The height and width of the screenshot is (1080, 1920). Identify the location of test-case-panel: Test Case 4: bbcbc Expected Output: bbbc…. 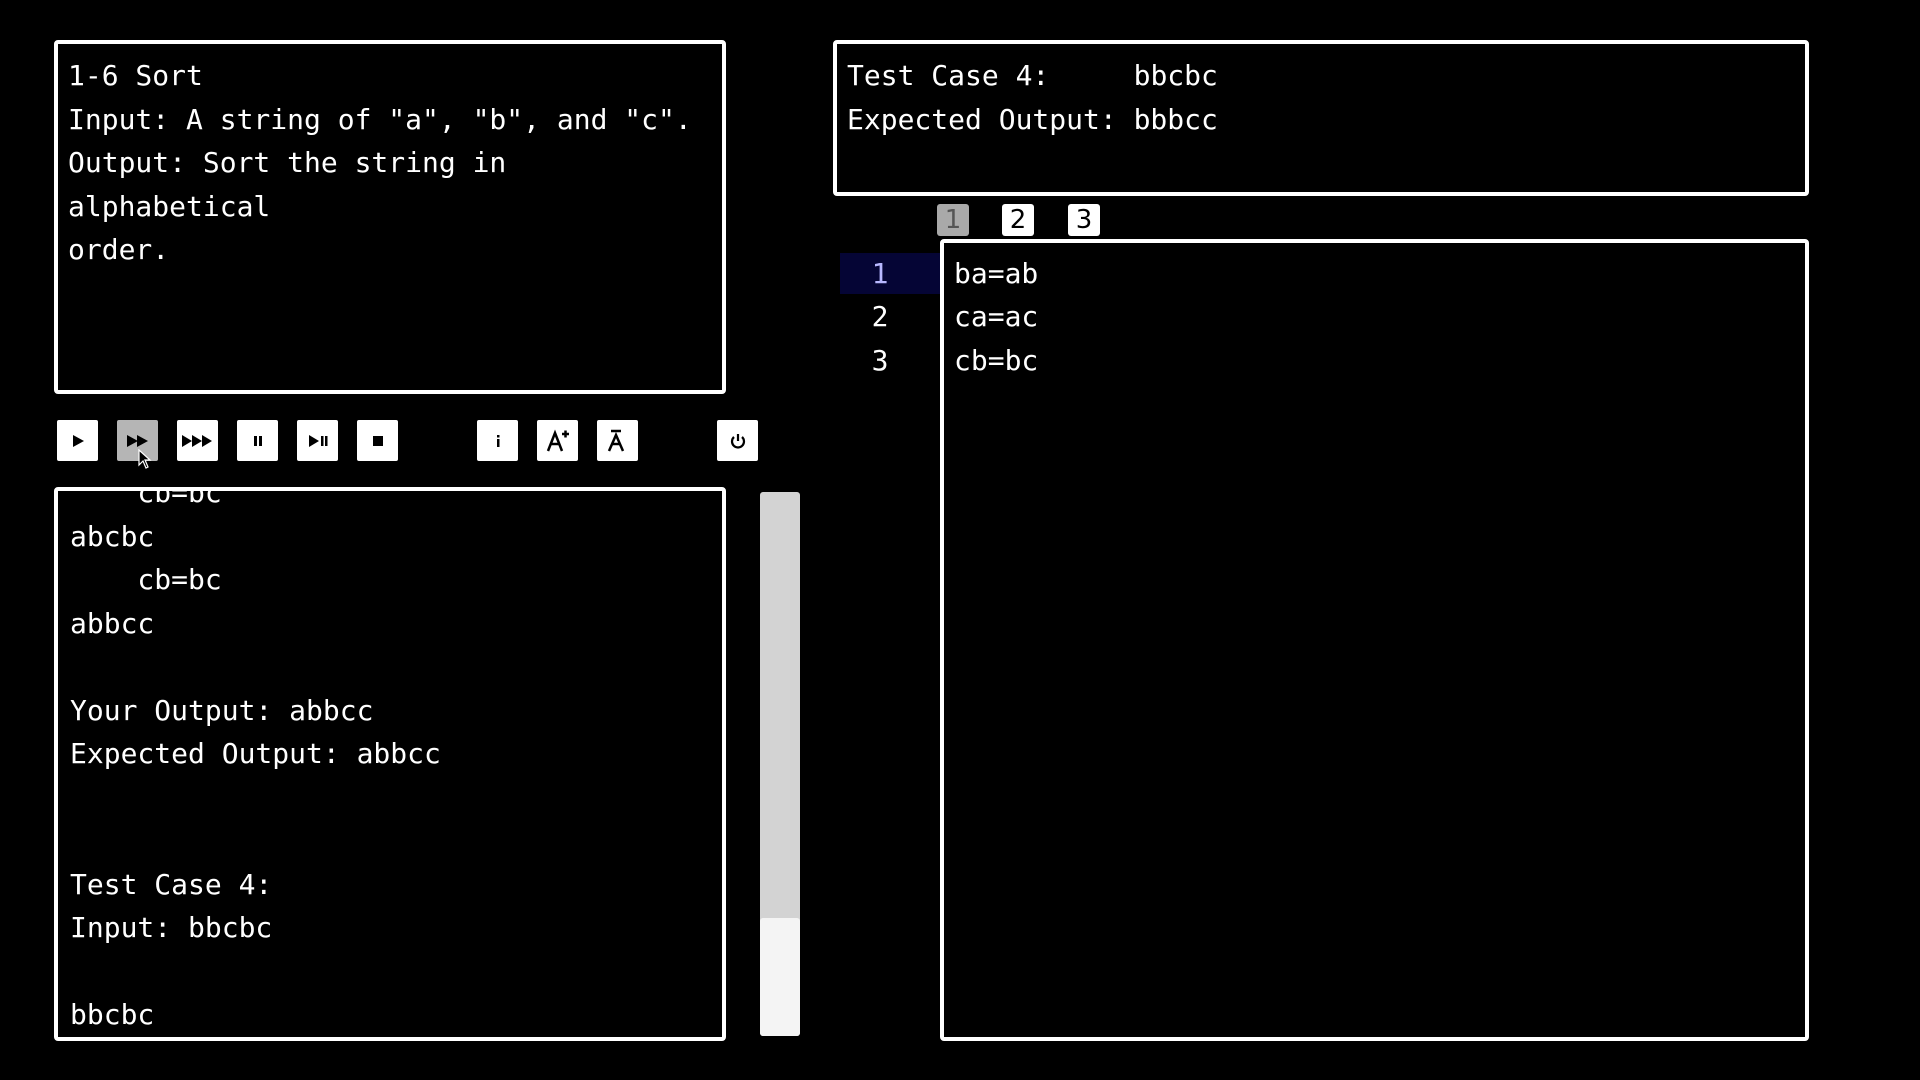
(1321, 118).